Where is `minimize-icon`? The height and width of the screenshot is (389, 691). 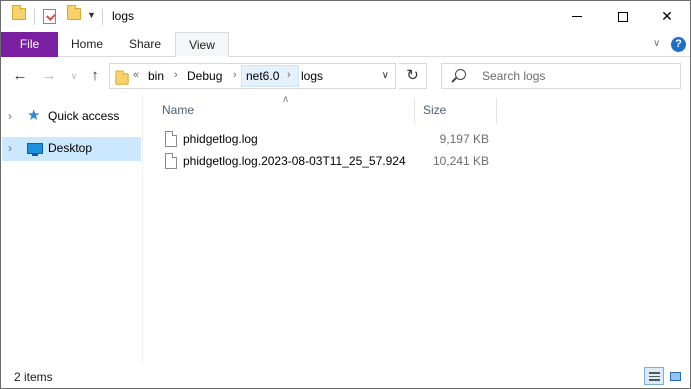
minimize-icon is located at coordinates (577, 16).